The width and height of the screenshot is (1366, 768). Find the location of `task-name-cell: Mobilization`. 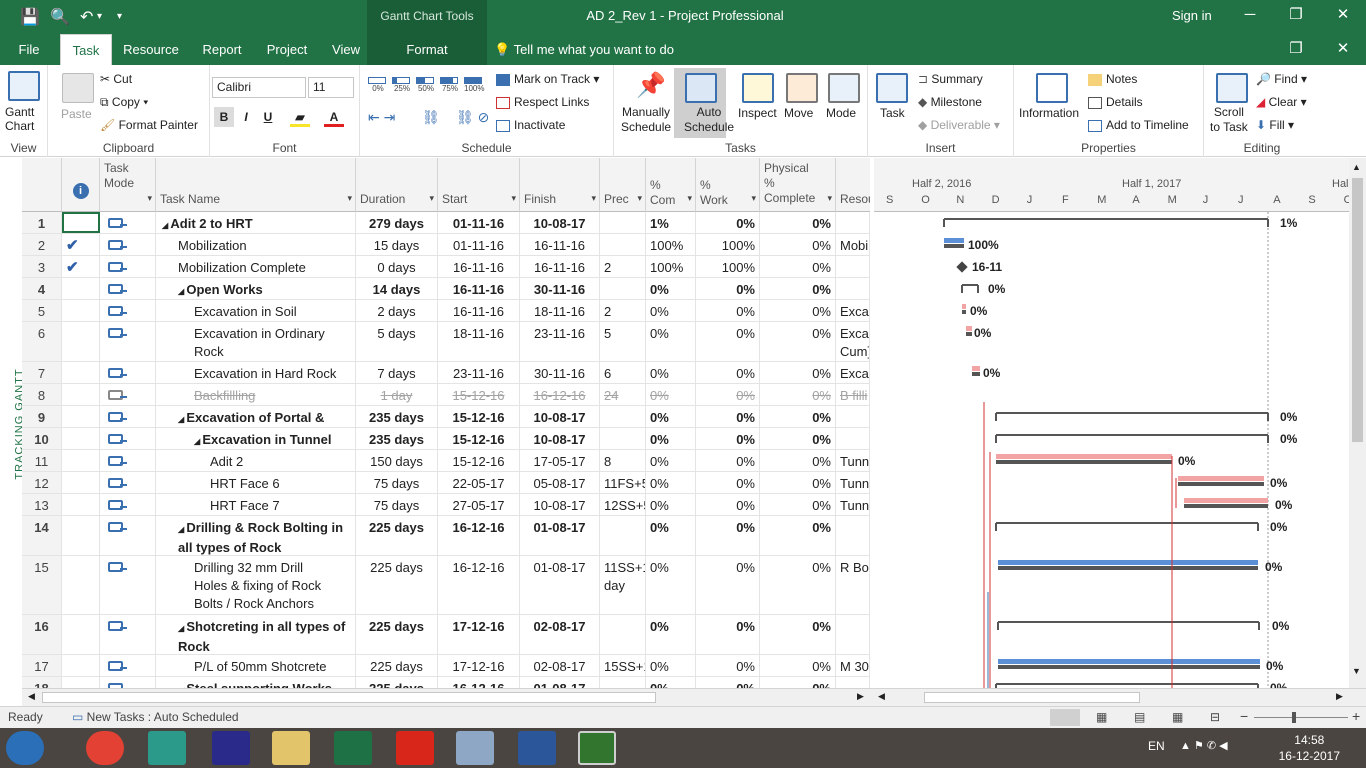

task-name-cell: Mobilization is located at coordinates (256, 244).